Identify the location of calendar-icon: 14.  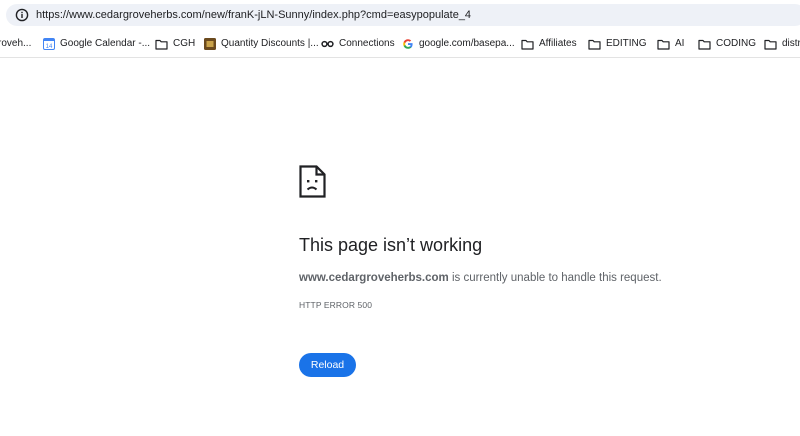
(49, 44).